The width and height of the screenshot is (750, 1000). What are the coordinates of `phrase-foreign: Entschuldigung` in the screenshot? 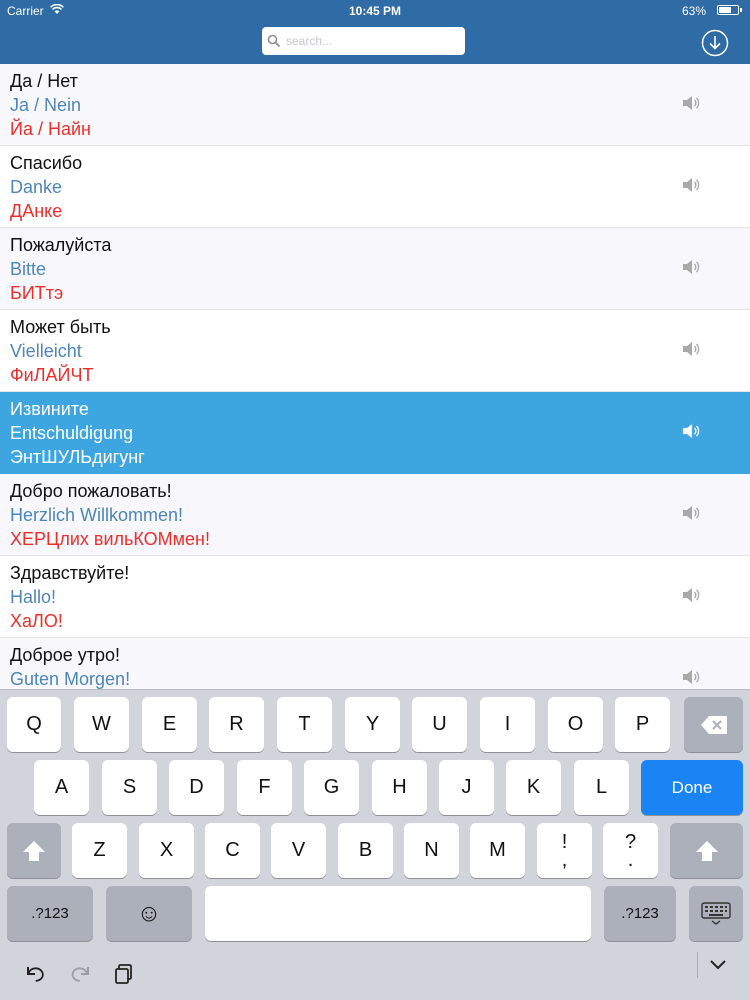 It's located at (72, 433).